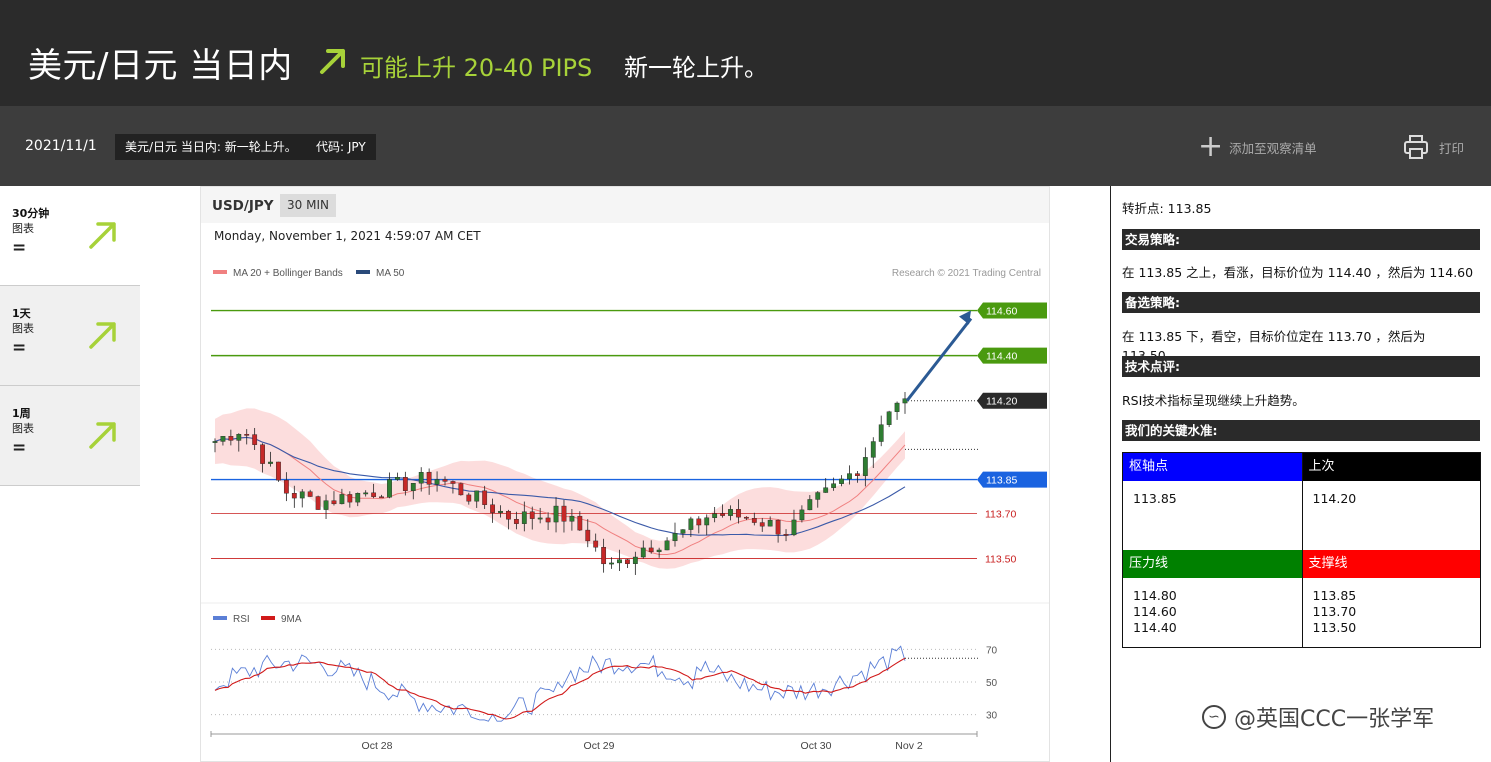  I want to click on printer-icon, so click(1416, 147).